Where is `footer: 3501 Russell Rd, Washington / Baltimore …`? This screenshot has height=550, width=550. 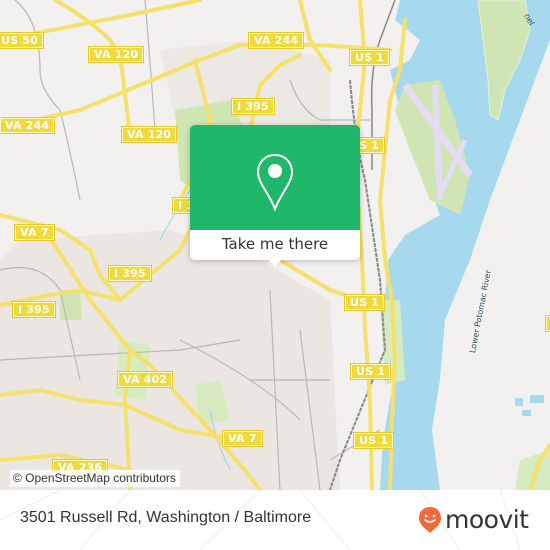
footer: 3501 Russell Rd, Washington / Baltimore … is located at coordinates (275, 520).